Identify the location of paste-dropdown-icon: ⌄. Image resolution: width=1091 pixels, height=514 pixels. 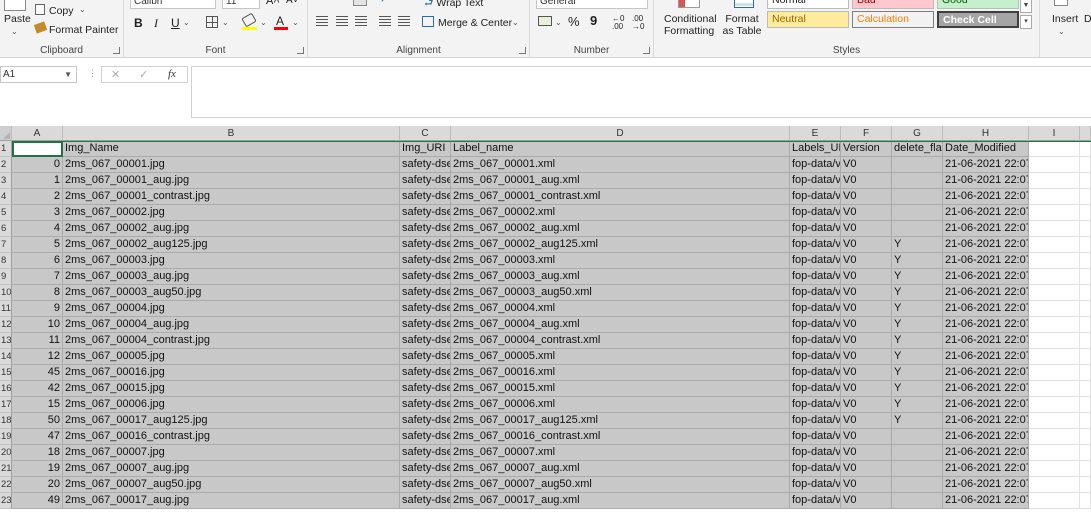
(14, 31).